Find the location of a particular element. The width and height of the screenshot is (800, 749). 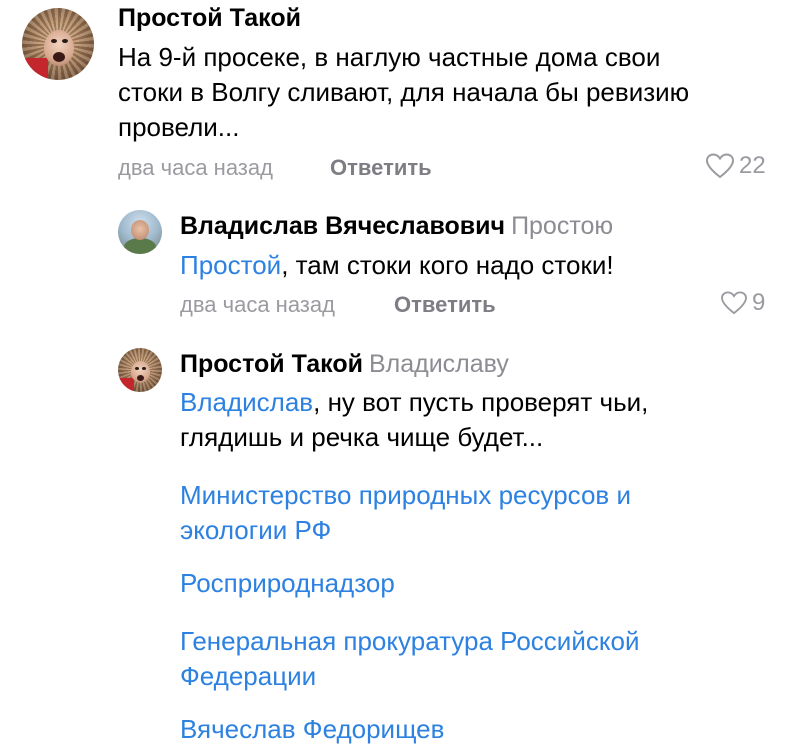

author-name: Простой Такой is located at coordinates (271, 364).